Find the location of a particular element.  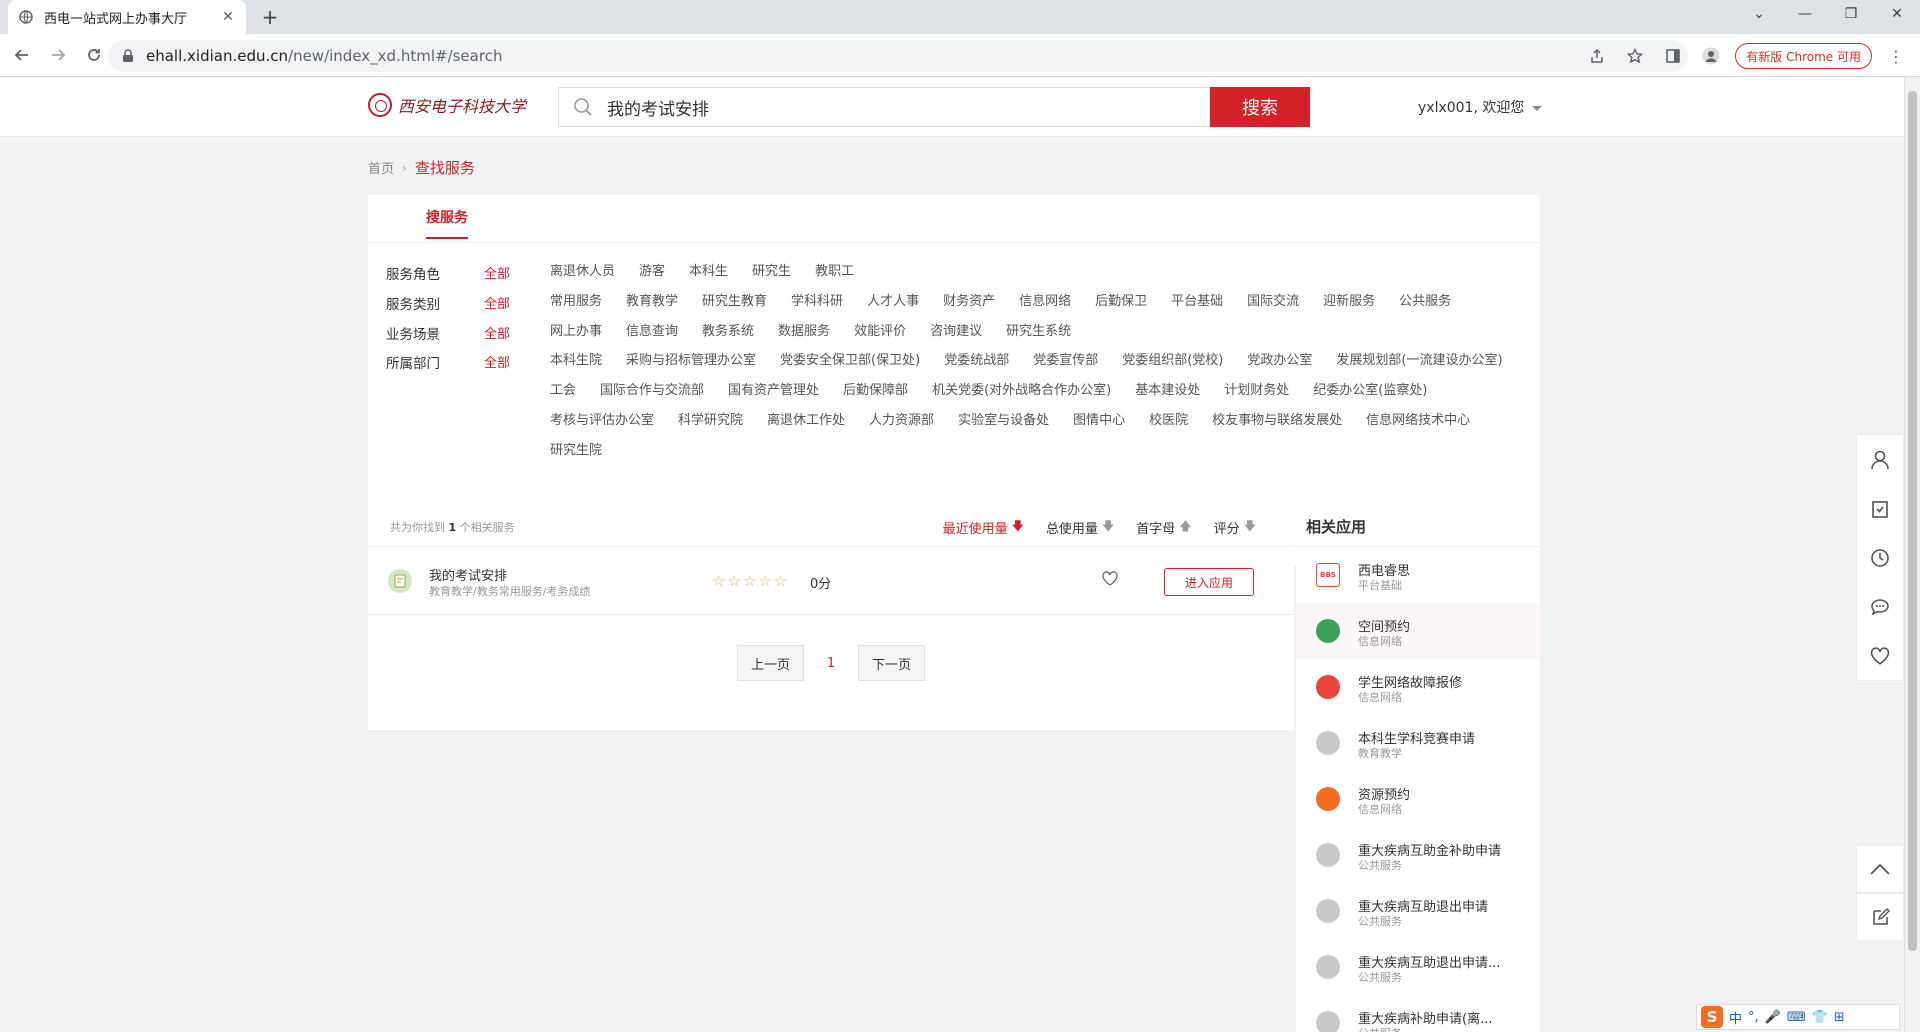

sogou-ime-icon: S is located at coordinates (1712, 1017).